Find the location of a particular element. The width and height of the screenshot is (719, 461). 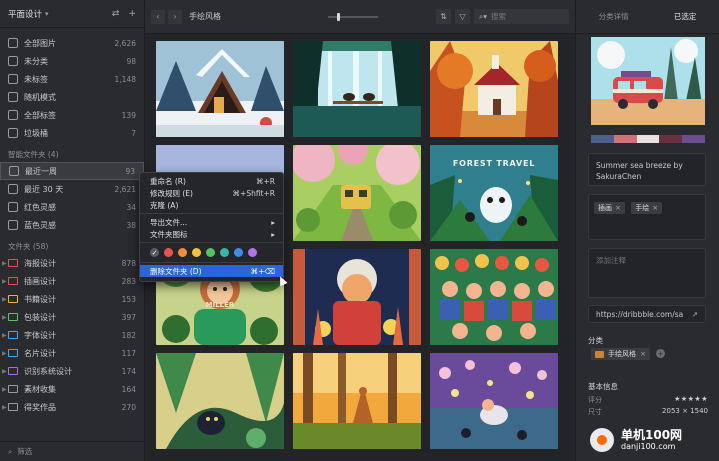

sidebar-item-label: 素材收集 is located at coordinates (40, 389).